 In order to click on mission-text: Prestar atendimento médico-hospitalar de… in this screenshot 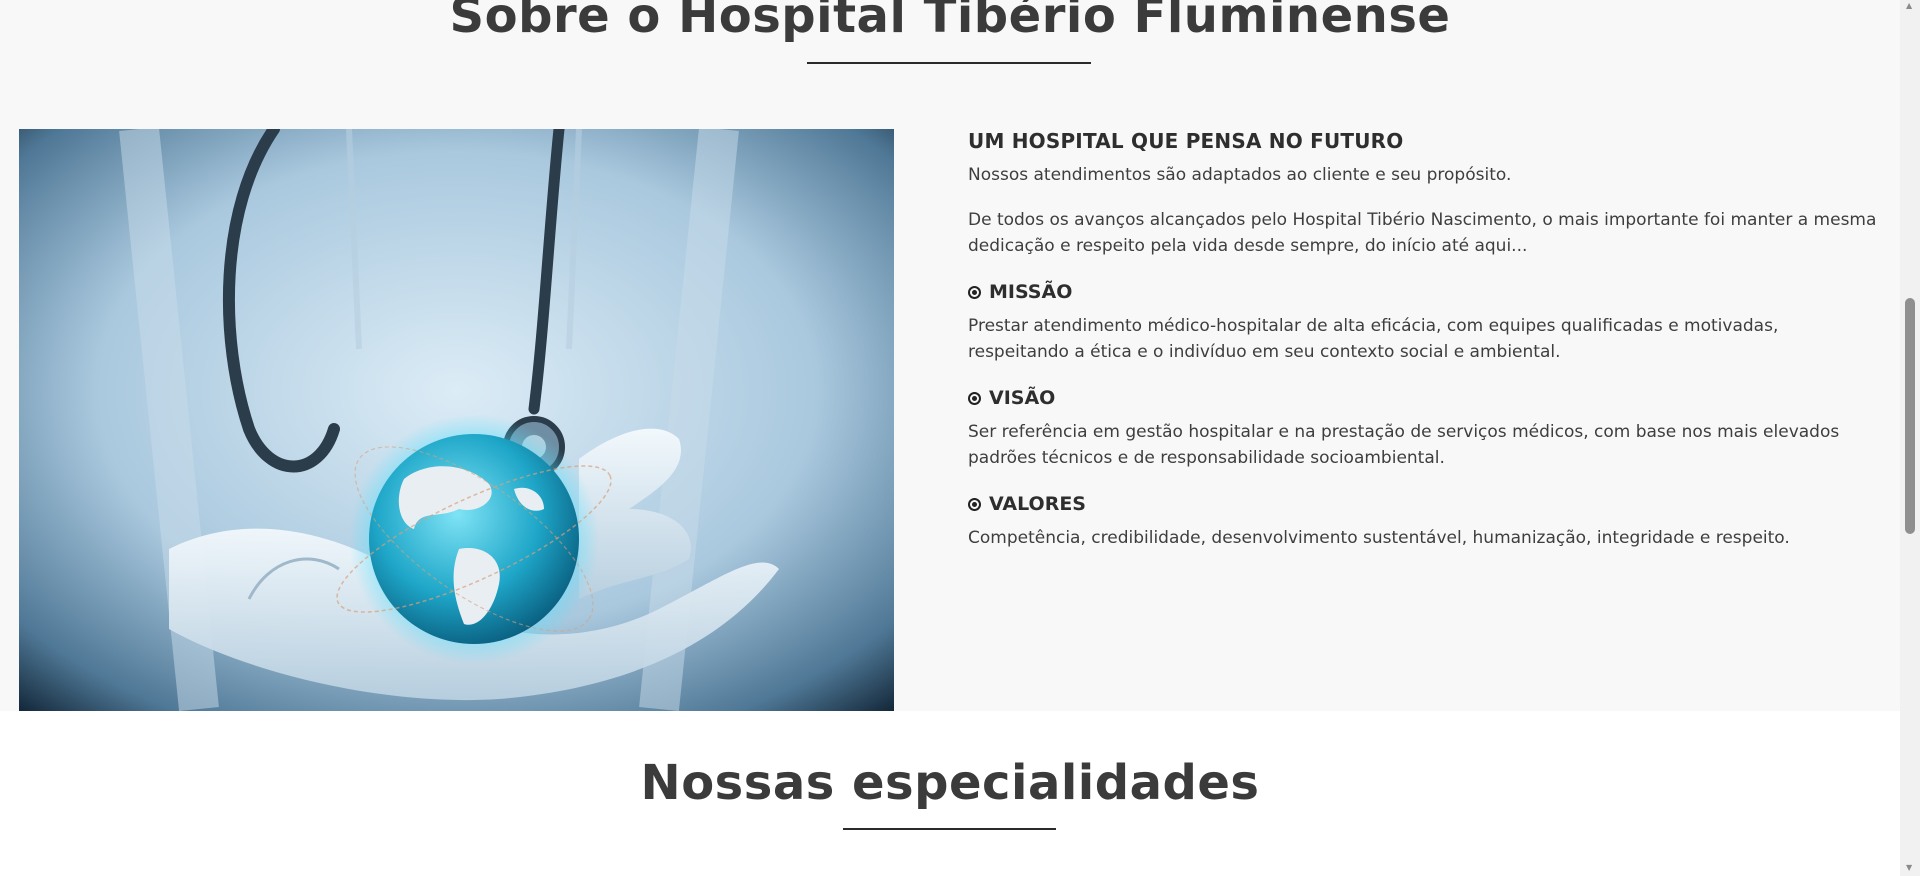, I will do `click(1373, 339)`.